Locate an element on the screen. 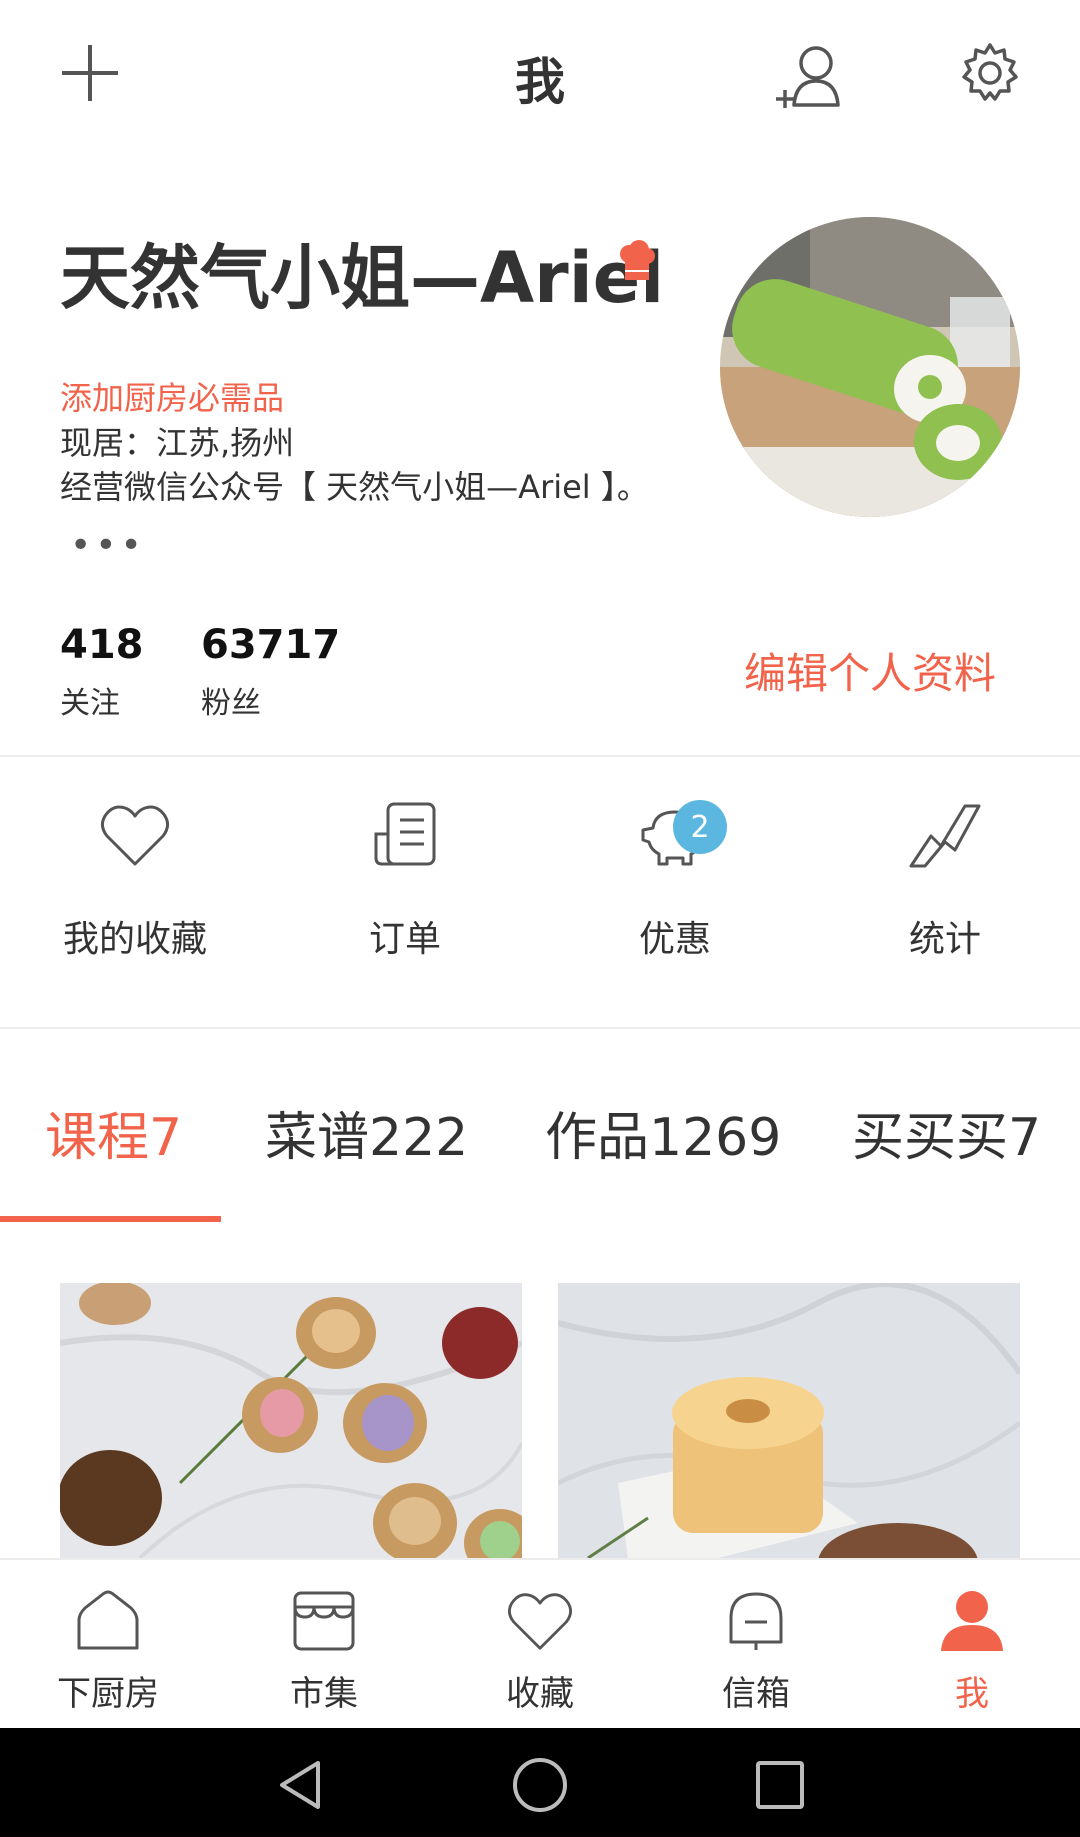 The height and width of the screenshot is (1837, 1080). nav-label: 市集 is located at coordinates (324, 1694).